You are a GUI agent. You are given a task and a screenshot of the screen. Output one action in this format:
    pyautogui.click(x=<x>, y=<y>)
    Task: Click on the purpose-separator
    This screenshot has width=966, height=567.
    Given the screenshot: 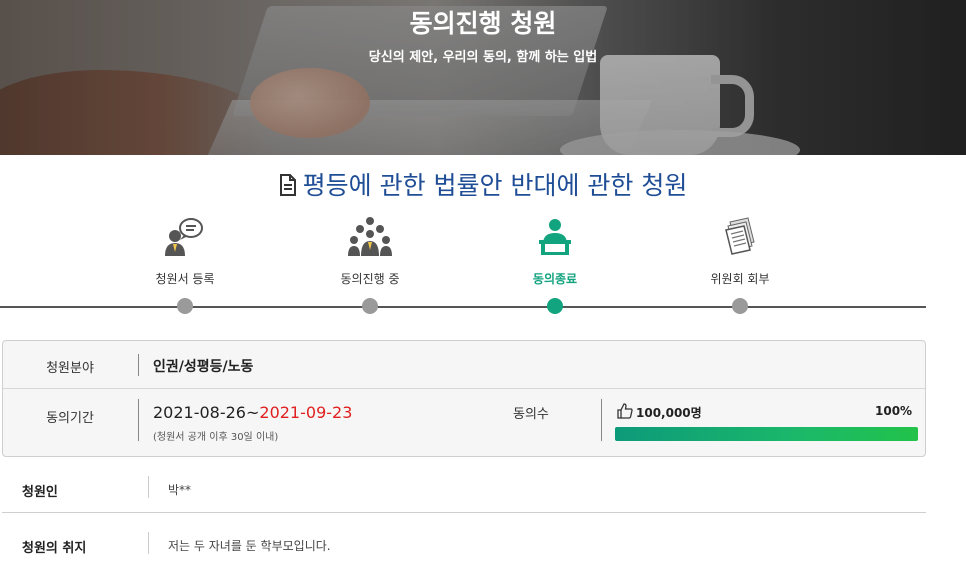 What is the action you would take?
    pyautogui.click(x=148, y=543)
    